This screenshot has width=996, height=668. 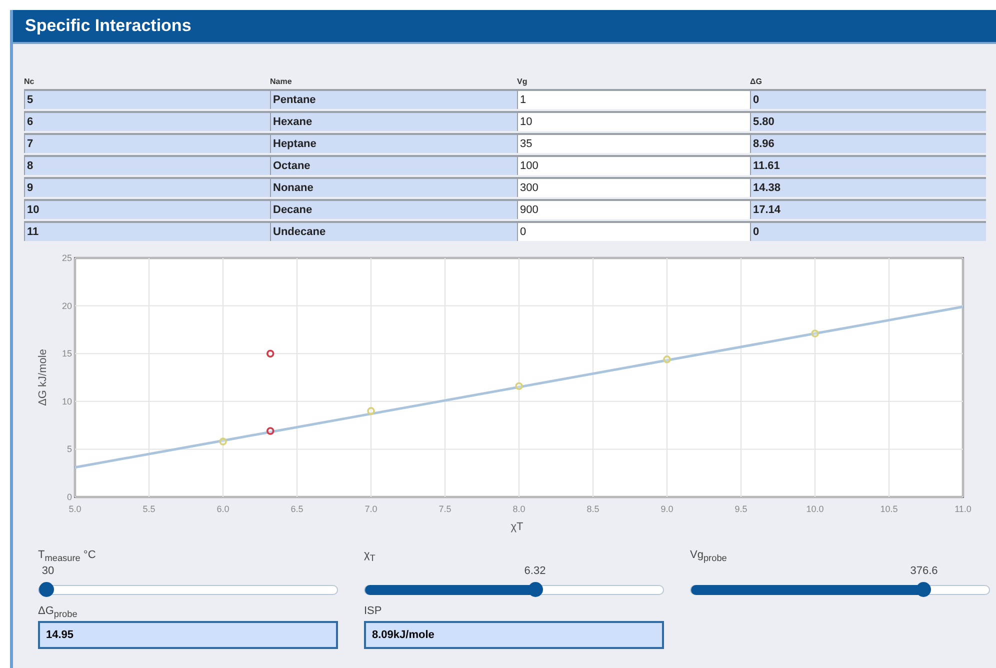 What do you see at coordinates (147, 209) in the screenshot?
I see `table-cell: 10` at bounding box center [147, 209].